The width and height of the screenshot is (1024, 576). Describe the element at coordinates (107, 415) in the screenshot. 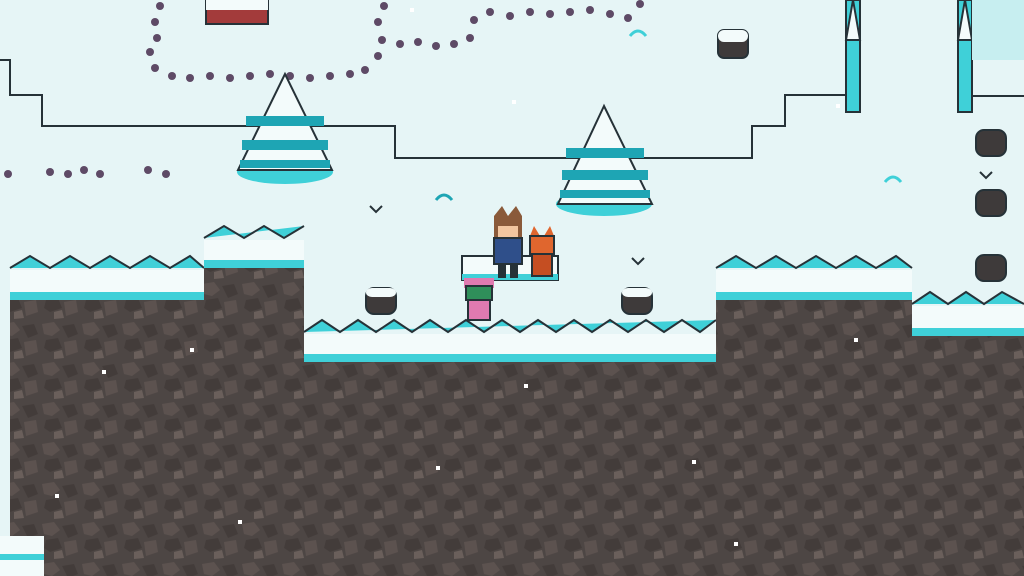

I see `rock-cliff-left` at that location.